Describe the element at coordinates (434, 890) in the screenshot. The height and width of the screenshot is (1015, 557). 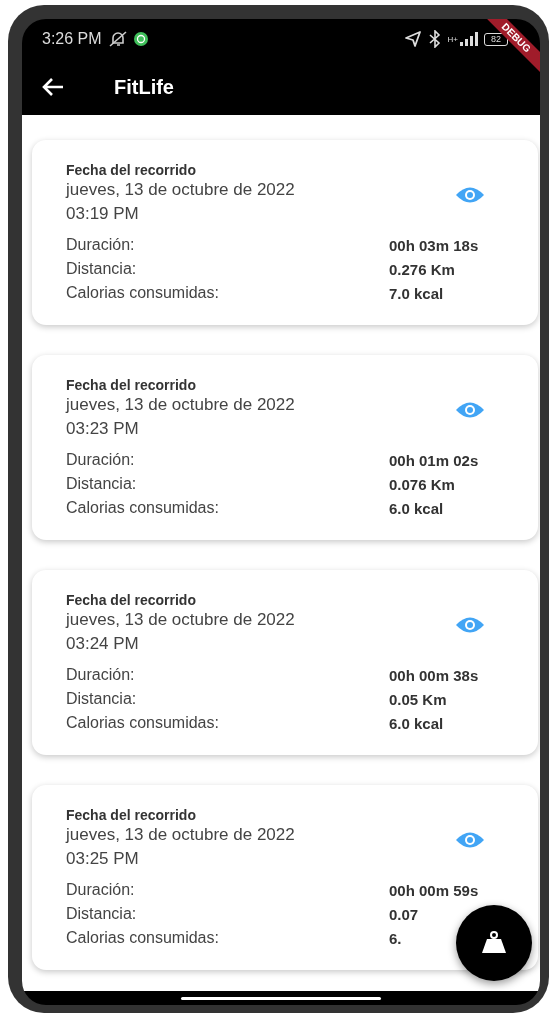
I see `stat-value: 00h 00m 59s` at that location.